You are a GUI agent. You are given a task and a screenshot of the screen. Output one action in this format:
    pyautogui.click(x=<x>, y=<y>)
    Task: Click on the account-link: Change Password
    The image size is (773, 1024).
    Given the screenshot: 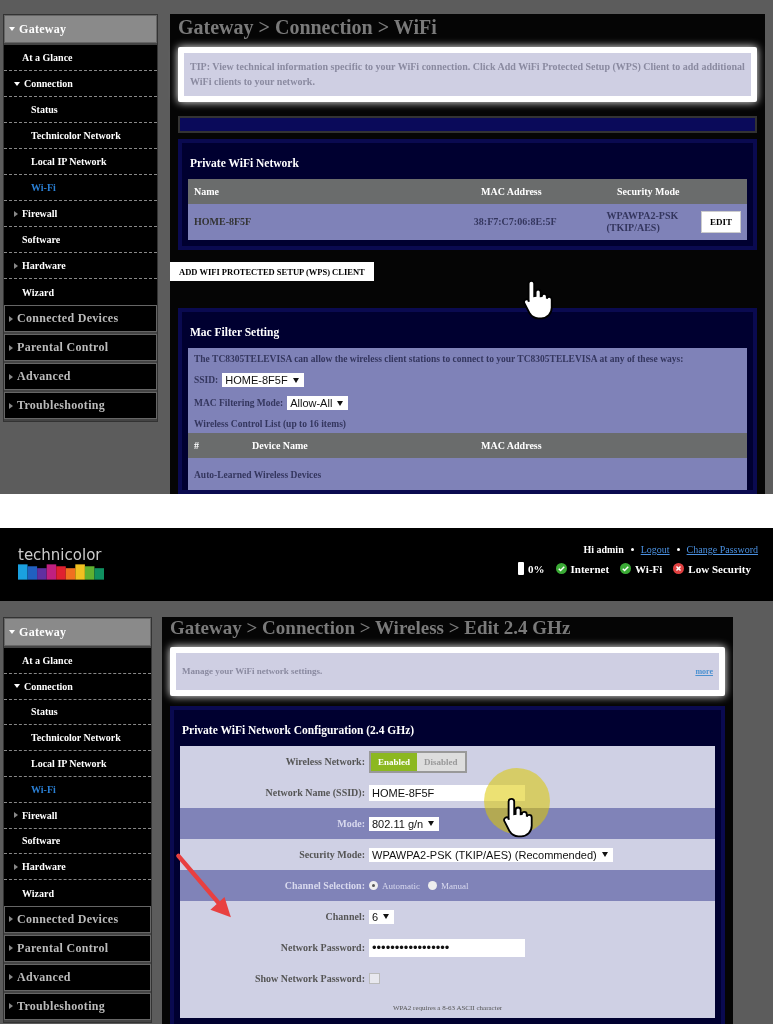 What is the action you would take?
    pyautogui.click(x=722, y=549)
    